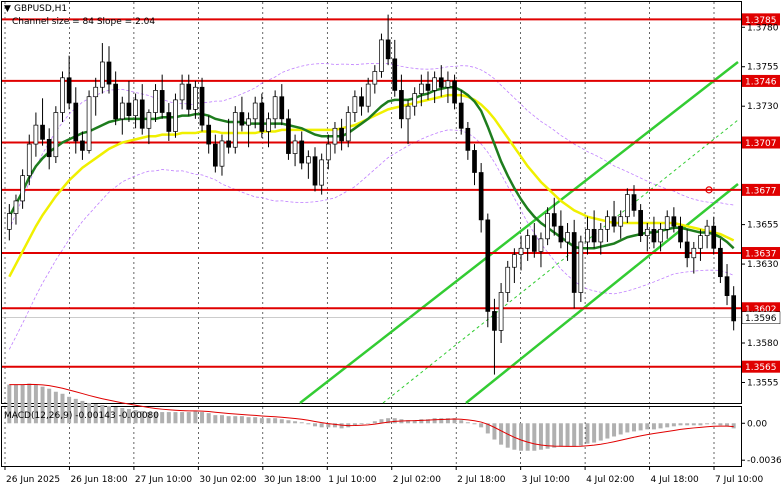 Image resolution: width=781 pixels, height=489 pixels. What do you see at coordinates (81, 416) in the screenshot?
I see `macd-label: MACD(12,26,9) -0.00143 -0.00080` at bounding box center [81, 416].